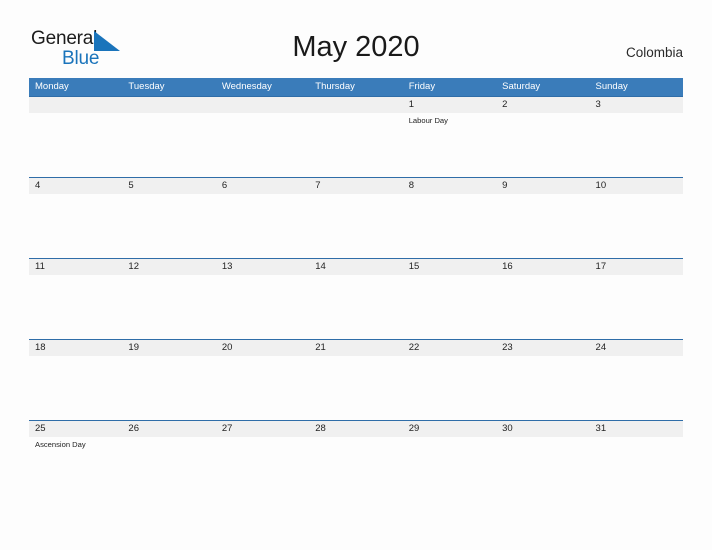  What do you see at coordinates (598, 104) in the screenshot?
I see `day-number: 3` at bounding box center [598, 104].